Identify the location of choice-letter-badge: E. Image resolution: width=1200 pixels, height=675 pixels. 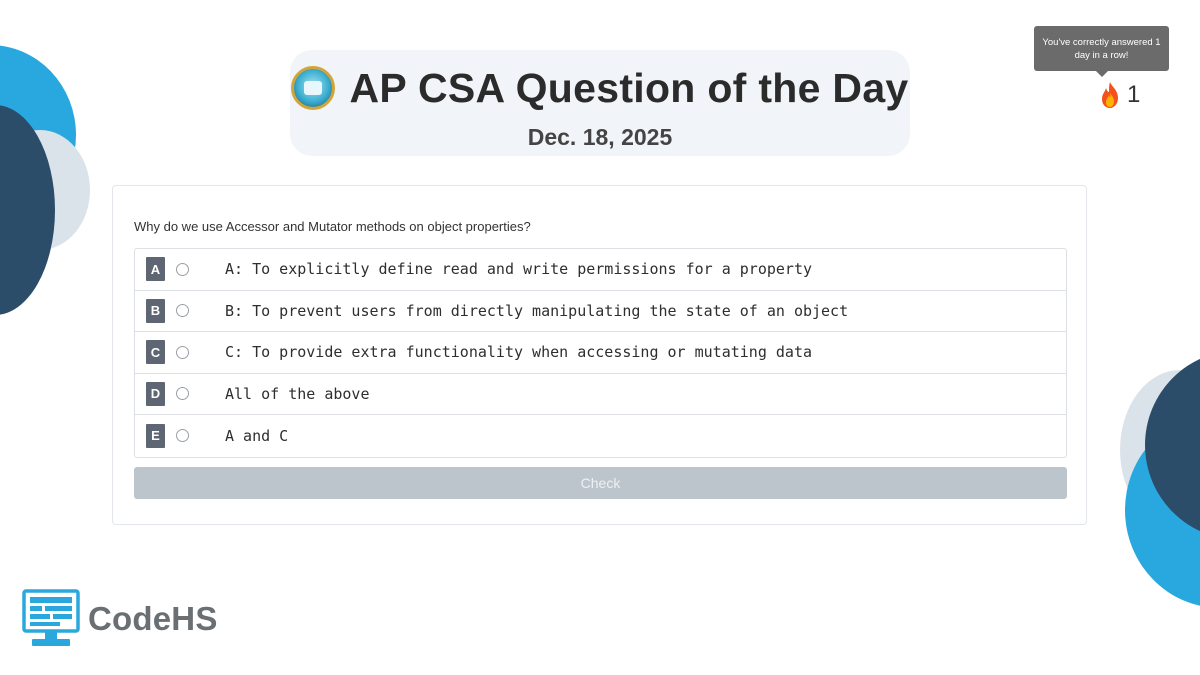
(155, 435).